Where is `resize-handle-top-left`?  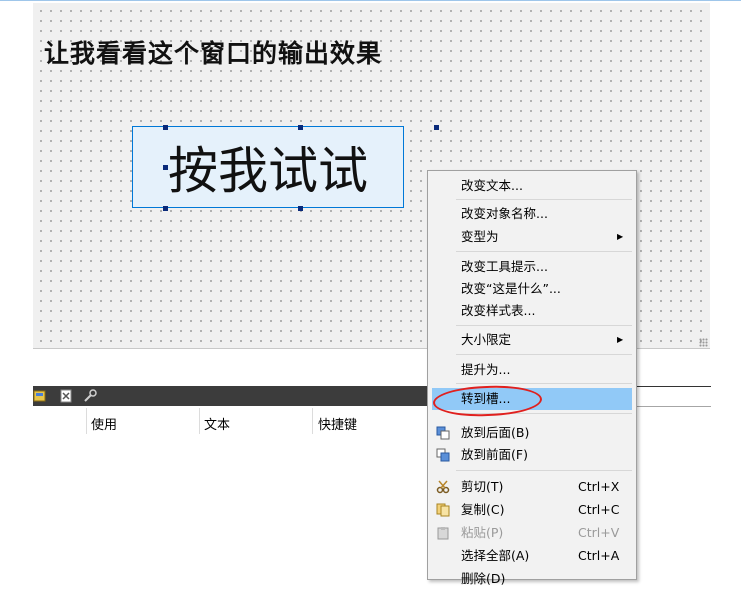 resize-handle-top-left is located at coordinates (165, 127).